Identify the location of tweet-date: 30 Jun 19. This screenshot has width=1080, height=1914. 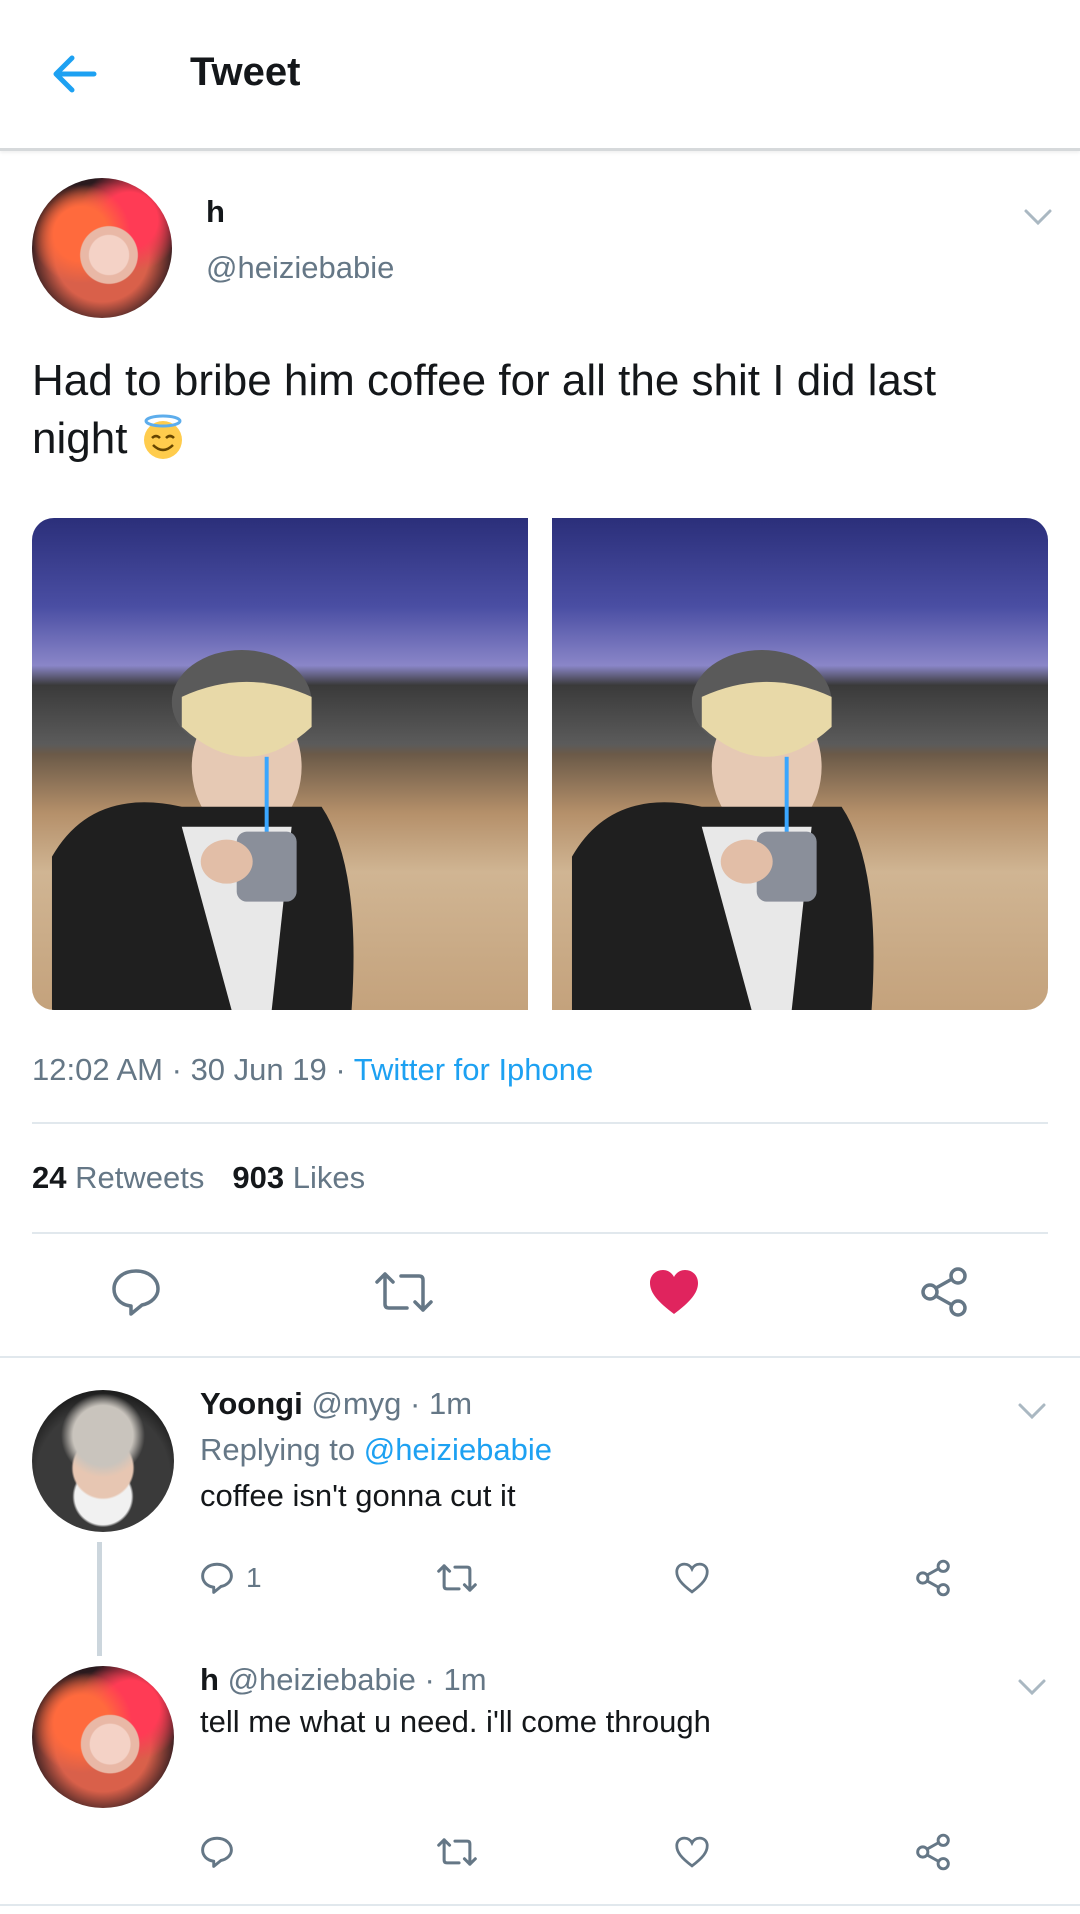
(258, 1069).